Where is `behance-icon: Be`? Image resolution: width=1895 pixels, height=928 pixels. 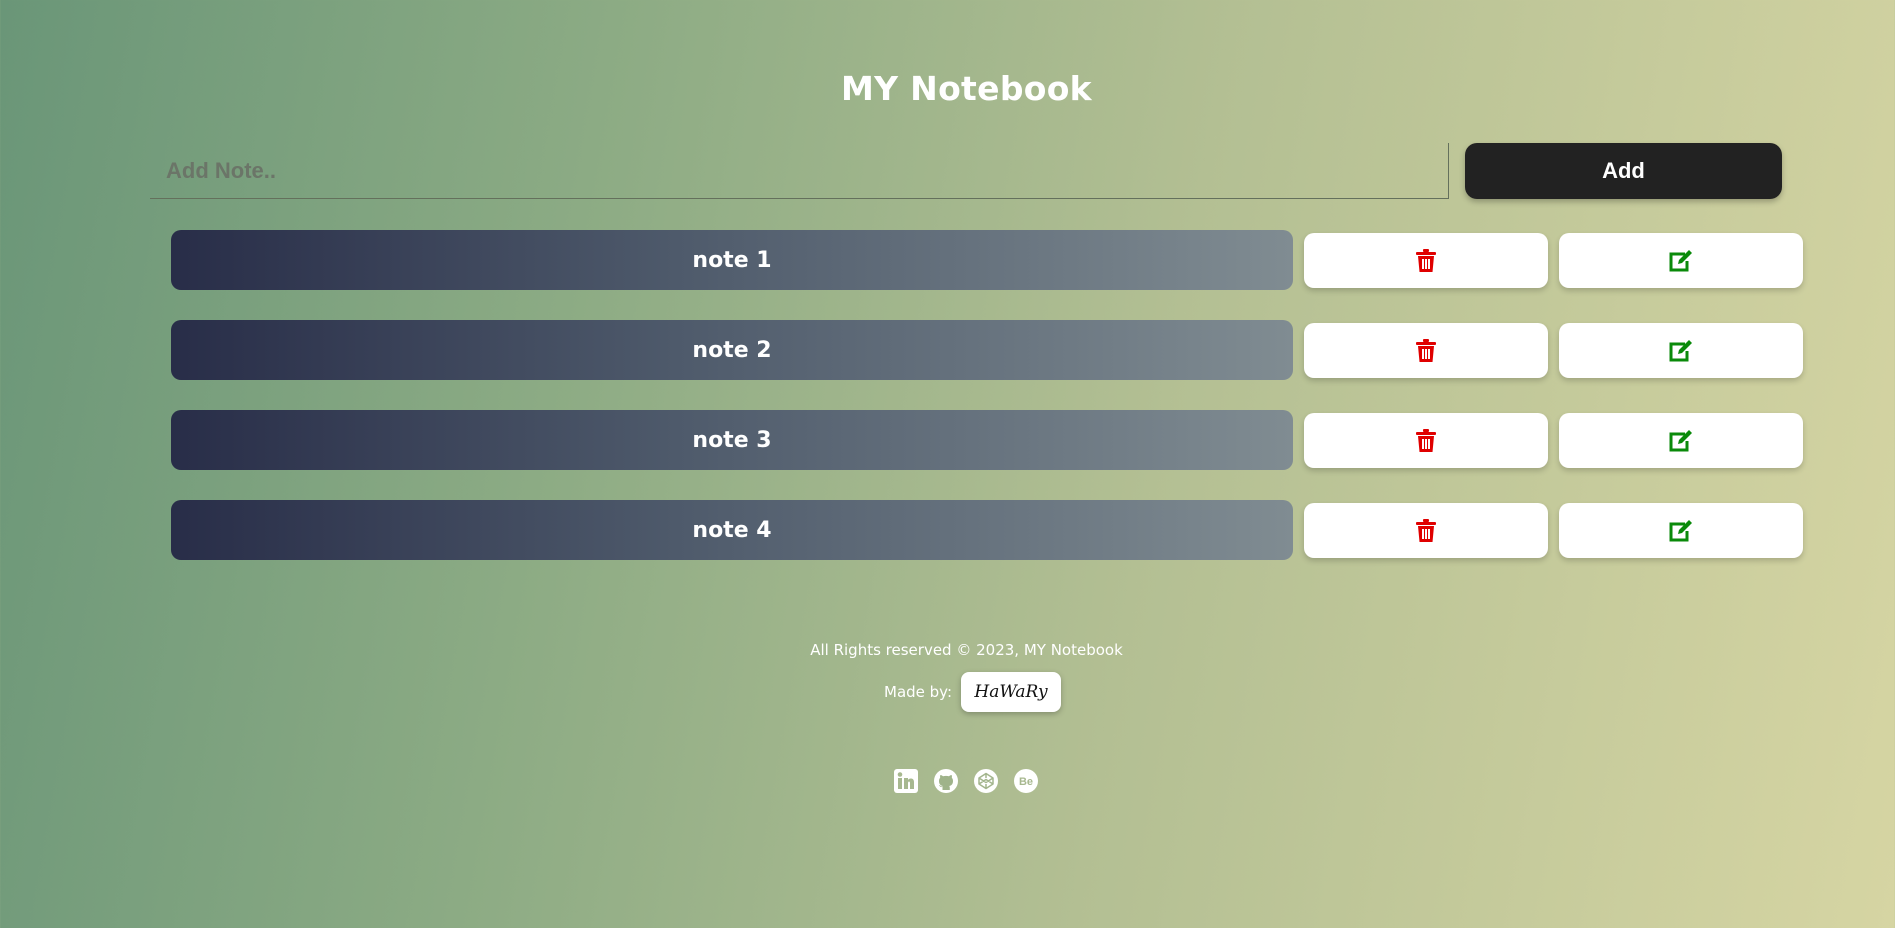 behance-icon: Be is located at coordinates (1026, 781).